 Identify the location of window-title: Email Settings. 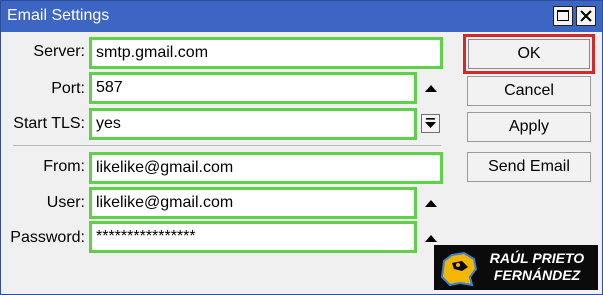
(58, 15).